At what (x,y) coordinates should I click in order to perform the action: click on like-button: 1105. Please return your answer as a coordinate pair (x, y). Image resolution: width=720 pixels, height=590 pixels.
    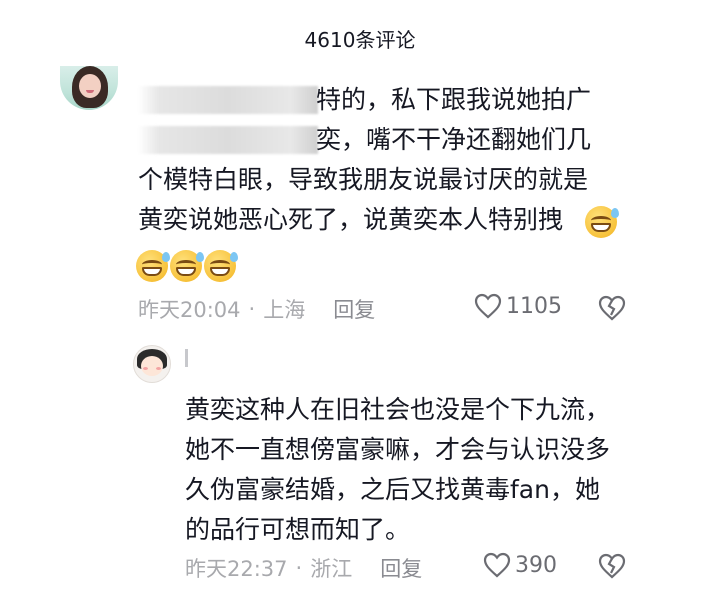
    Looking at the image, I should click on (518, 306).